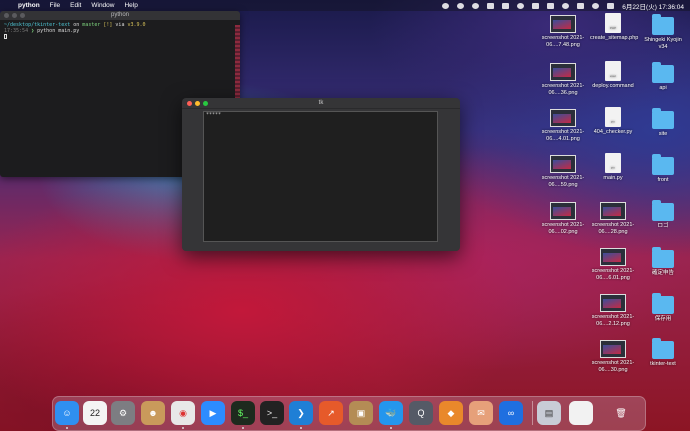  What do you see at coordinates (6, 15) in the screenshot?
I see `close-button` at bounding box center [6, 15].